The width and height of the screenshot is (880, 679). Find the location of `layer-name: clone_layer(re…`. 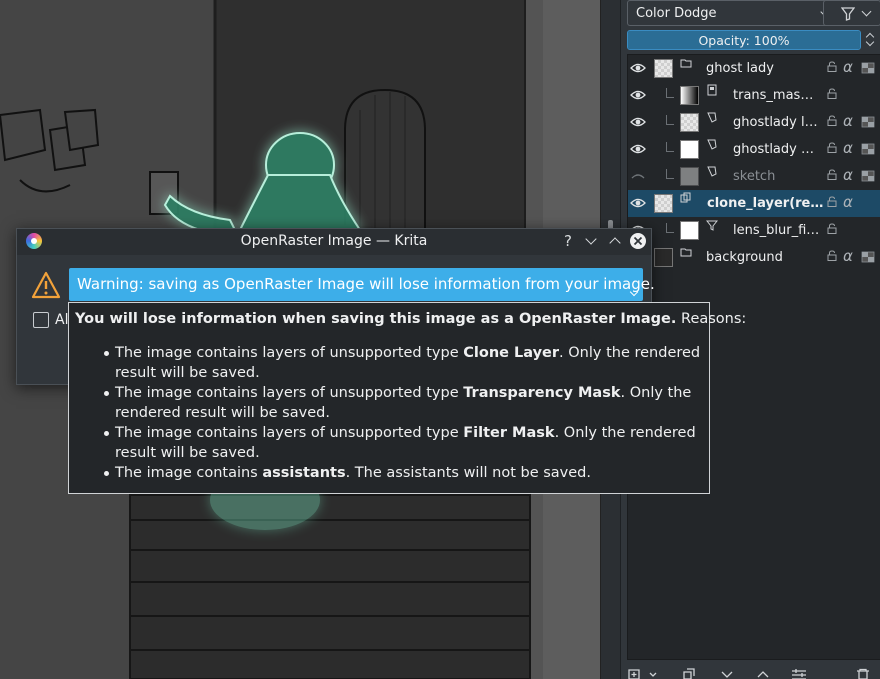

layer-name: clone_layer(re… is located at coordinates (765, 203).